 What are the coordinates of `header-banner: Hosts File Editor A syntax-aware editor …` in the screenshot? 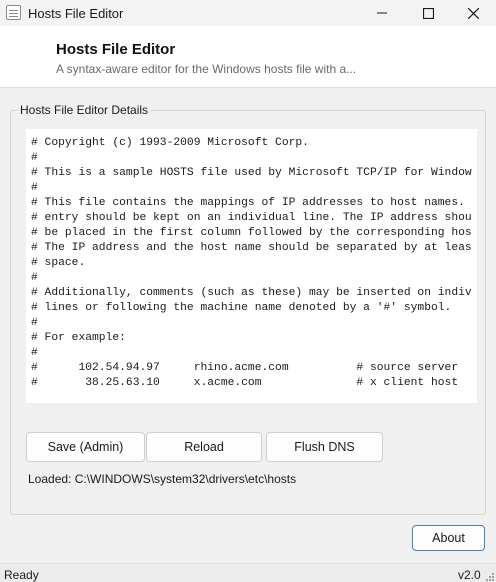 It's located at (248, 57).